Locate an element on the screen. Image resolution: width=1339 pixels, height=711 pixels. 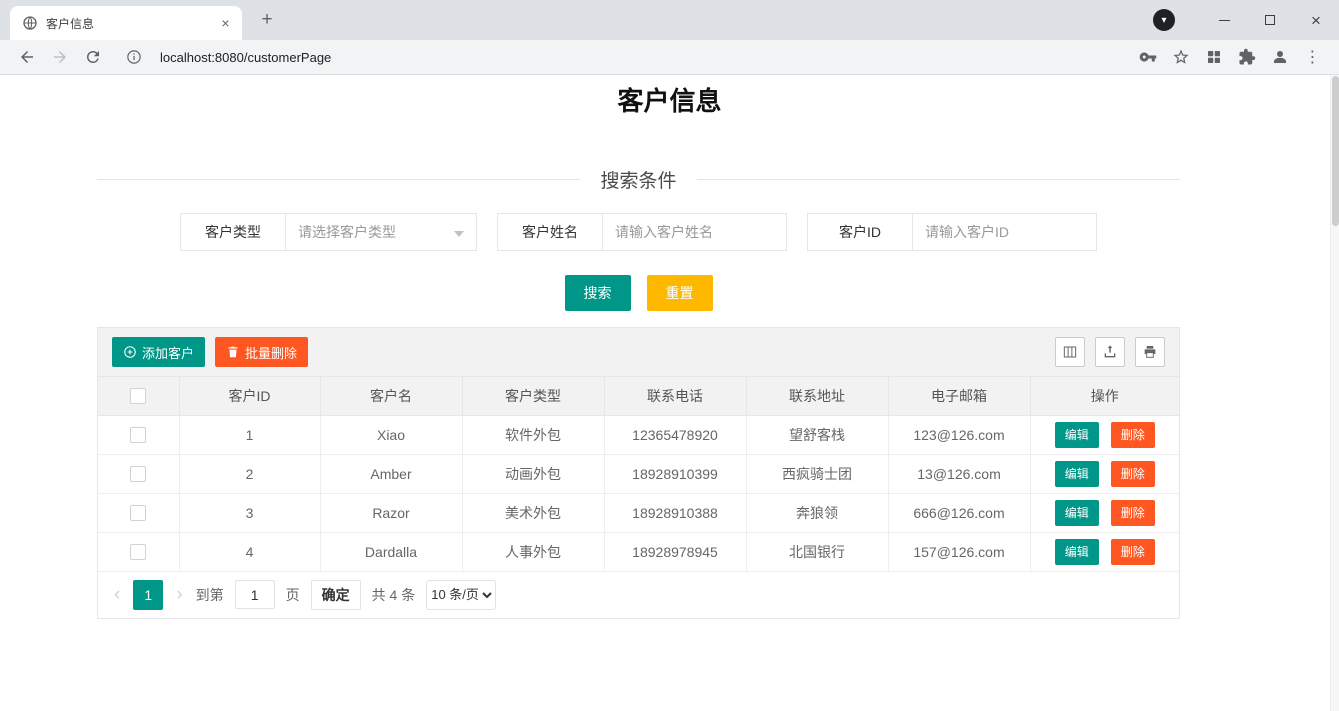
batch-delete-button: 批量删除 is located at coordinates (262, 352).